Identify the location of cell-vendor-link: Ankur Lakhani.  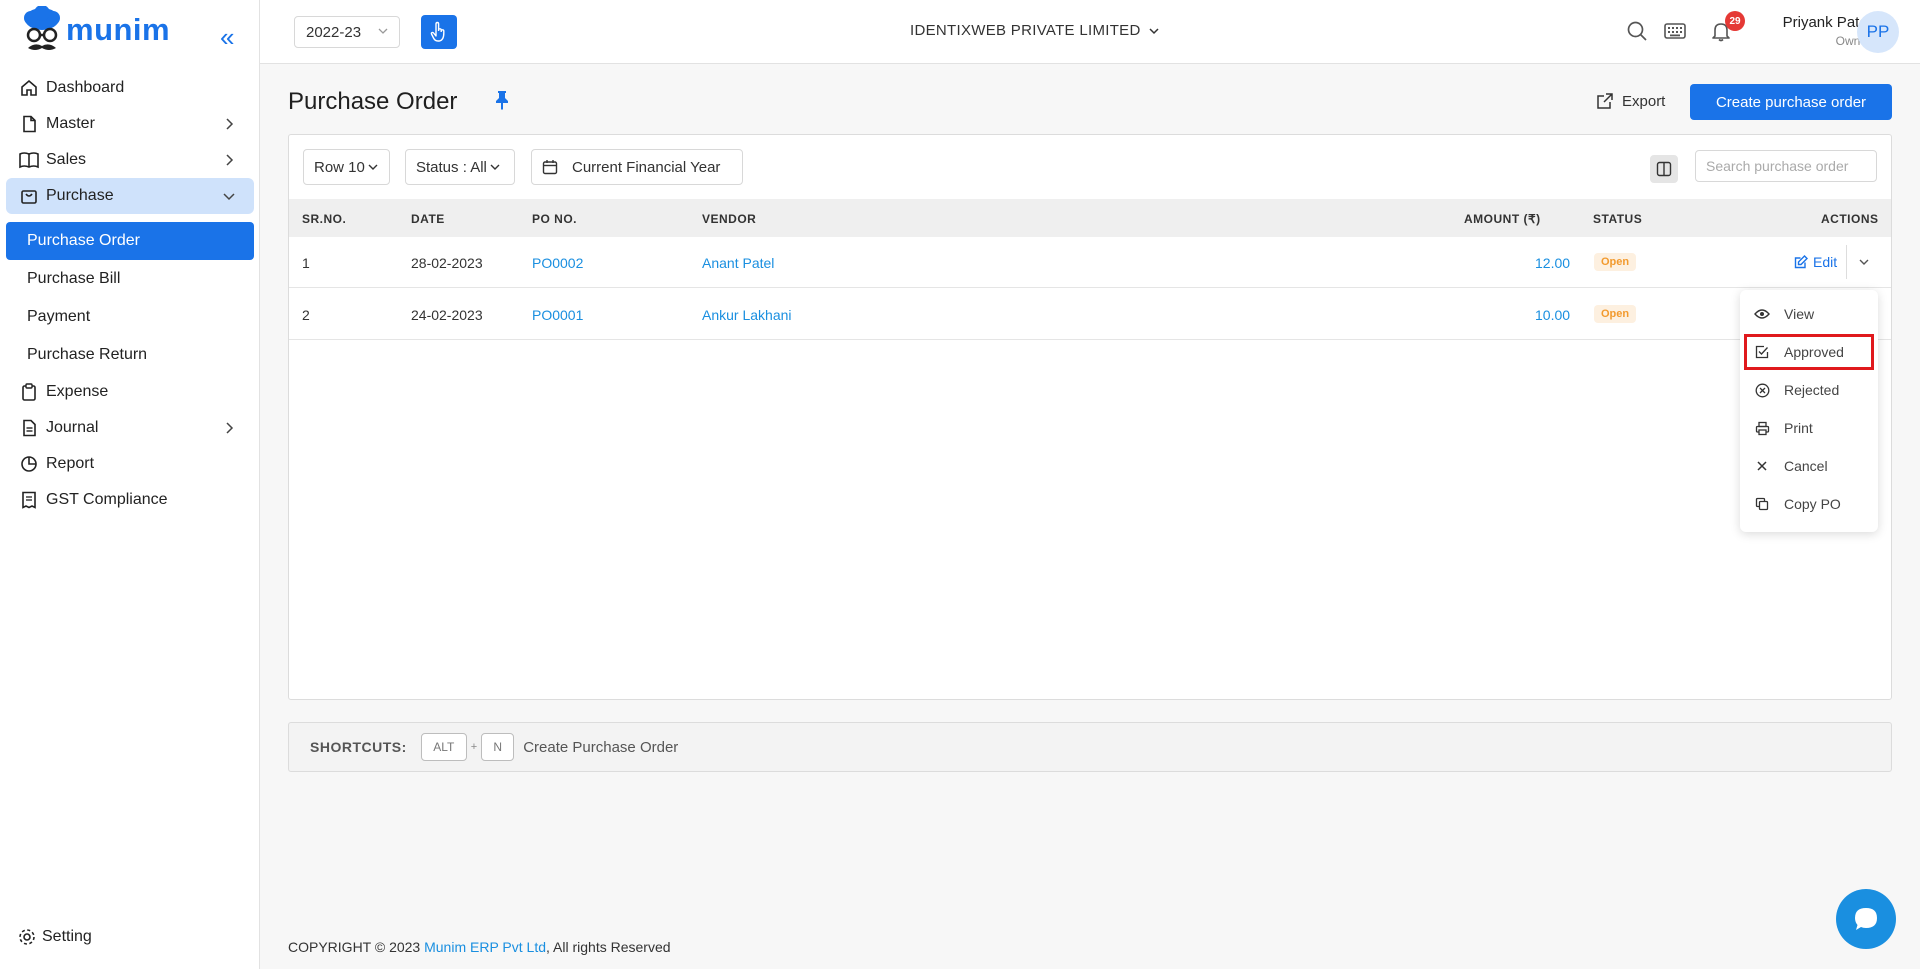
(747, 315).